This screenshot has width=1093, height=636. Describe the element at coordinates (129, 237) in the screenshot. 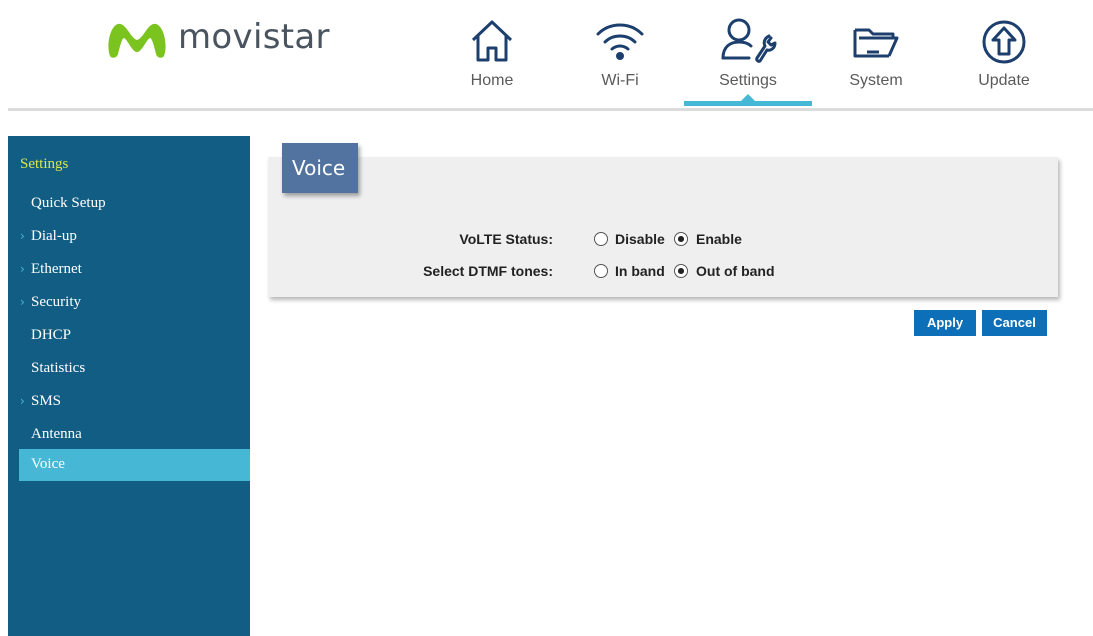

I see `sidebar-item-dial-up: › Dial-up` at that location.